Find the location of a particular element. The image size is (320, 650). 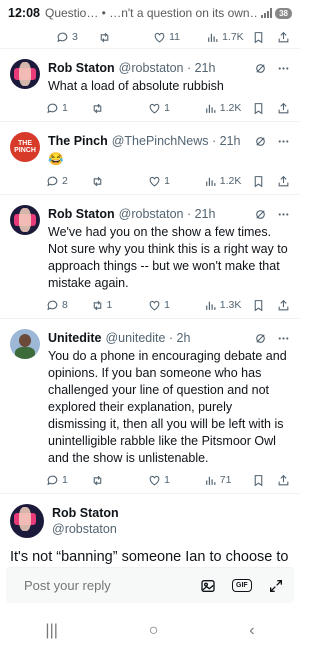

recents-button: ||| is located at coordinates (51, 631).